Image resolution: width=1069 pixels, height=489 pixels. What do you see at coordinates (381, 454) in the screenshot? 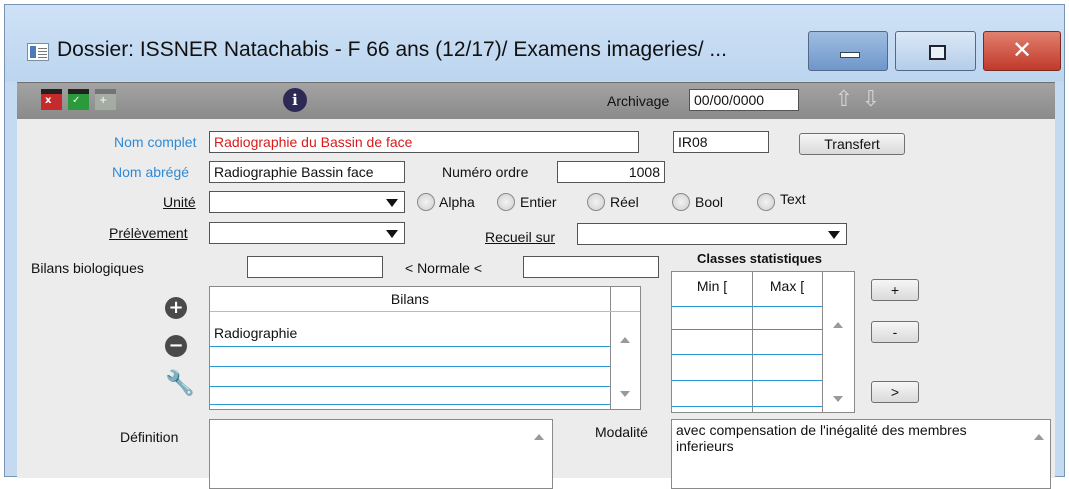
I see `definition-textarea` at bounding box center [381, 454].